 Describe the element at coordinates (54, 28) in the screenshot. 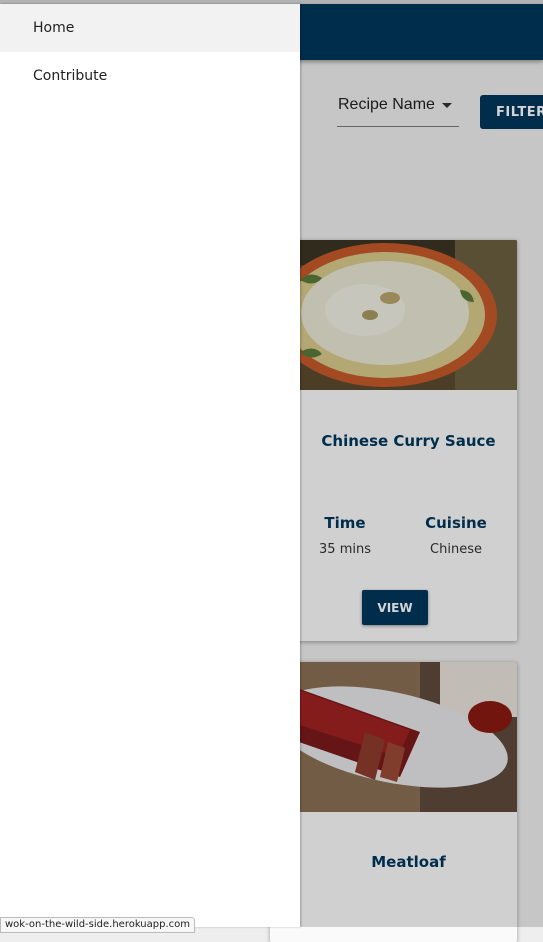

I see `drawer-item-label: Home` at that location.